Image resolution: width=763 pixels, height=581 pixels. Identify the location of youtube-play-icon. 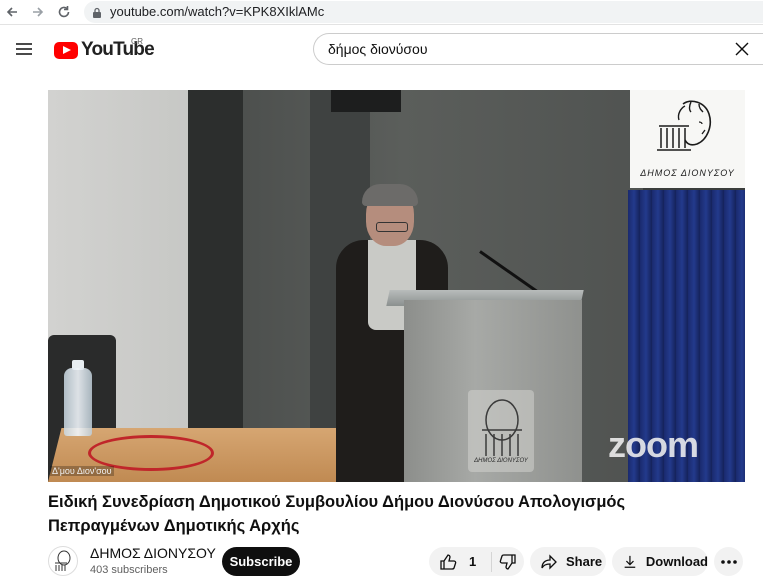
(66, 50).